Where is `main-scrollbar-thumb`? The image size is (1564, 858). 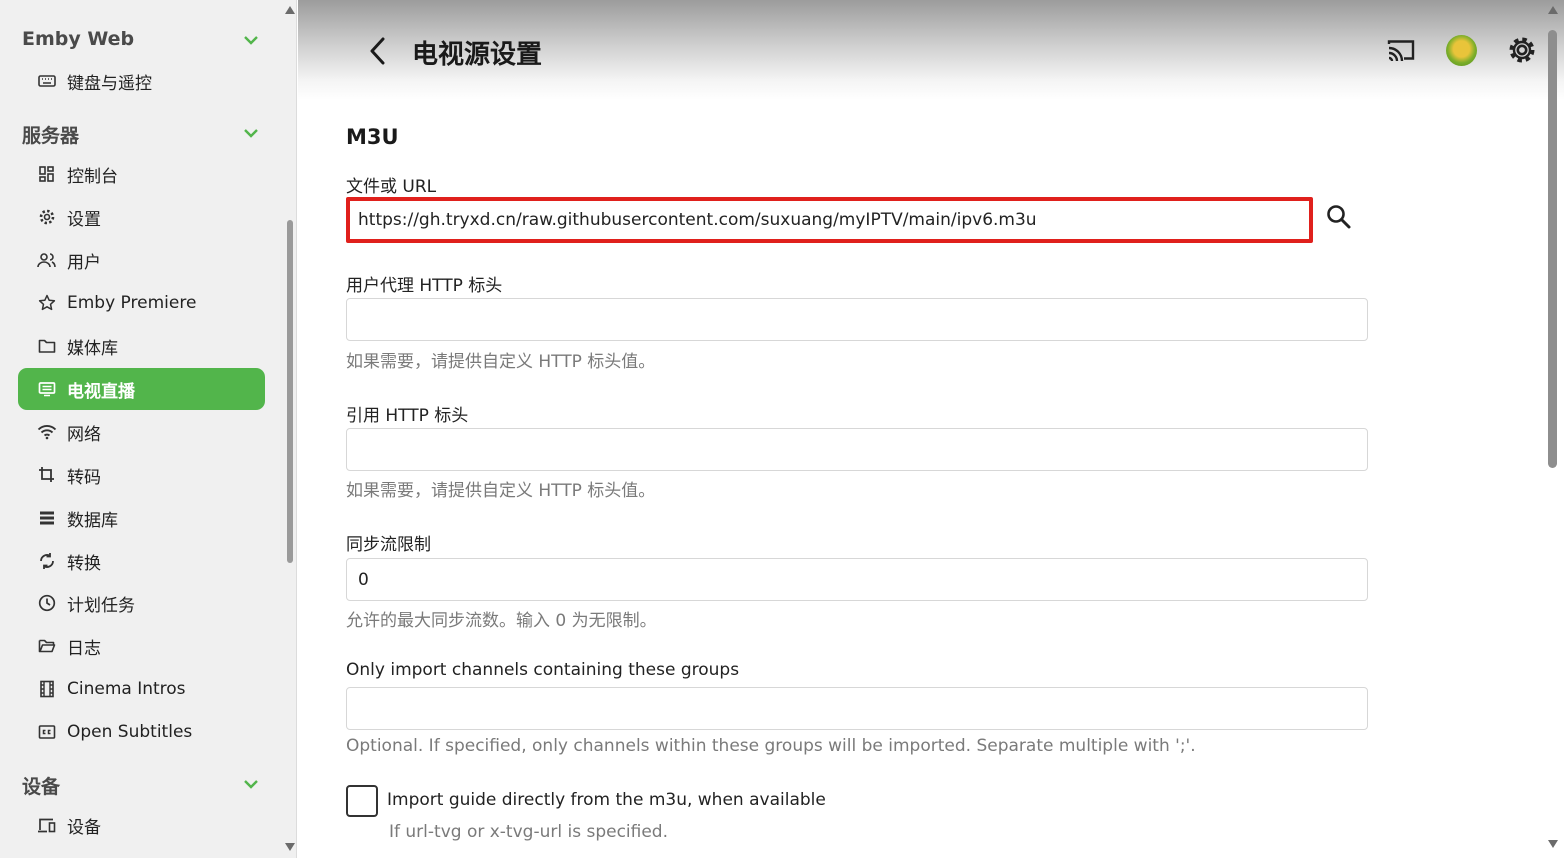
main-scrollbar-thumb is located at coordinates (1552, 249).